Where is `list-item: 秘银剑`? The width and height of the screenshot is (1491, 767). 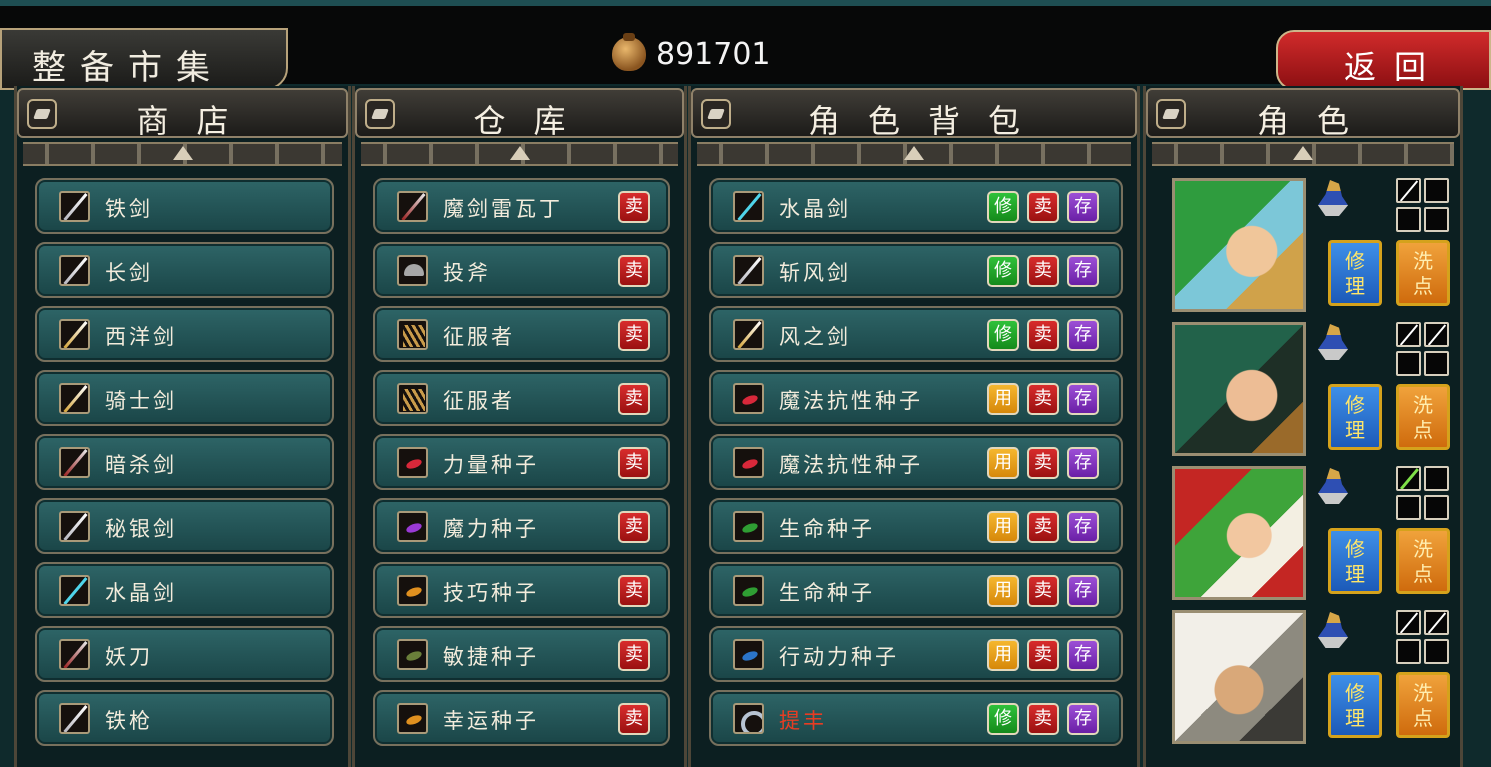 list-item: 秘银剑 is located at coordinates (184, 526).